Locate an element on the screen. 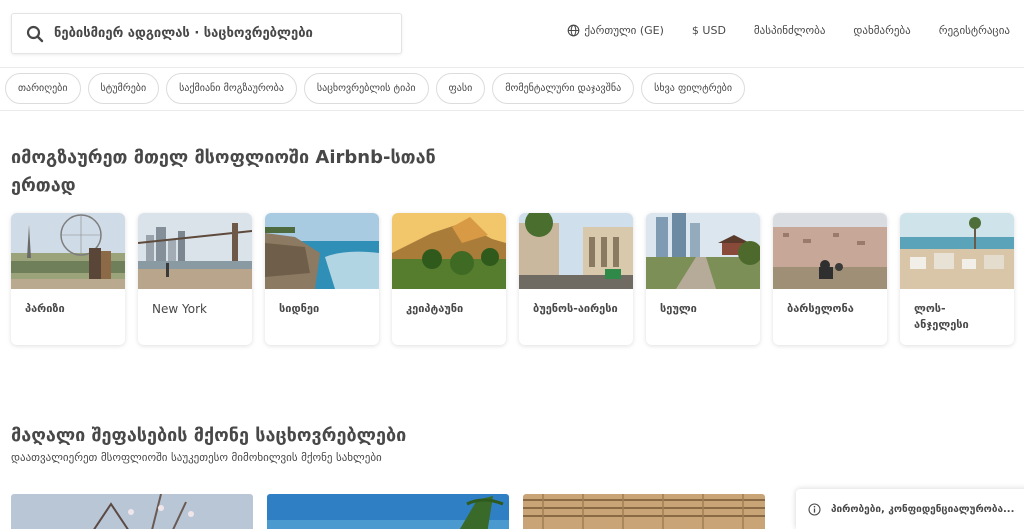 The width and height of the screenshot is (1024, 529). city-name: New York is located at coordinates (179, 309).